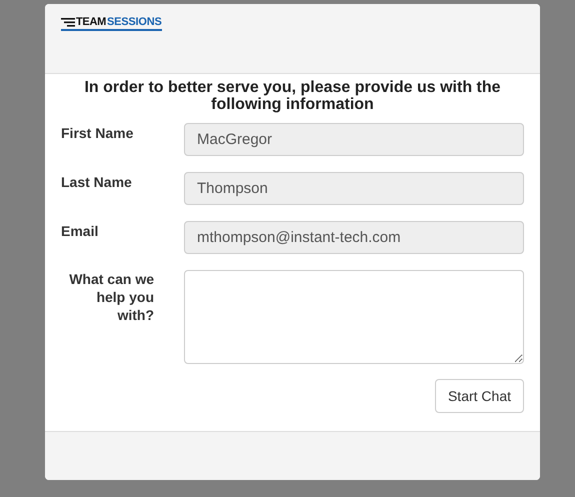 This screenshot has width=575, height=497. I want to click on field-label: First Name, so click(97, 133).